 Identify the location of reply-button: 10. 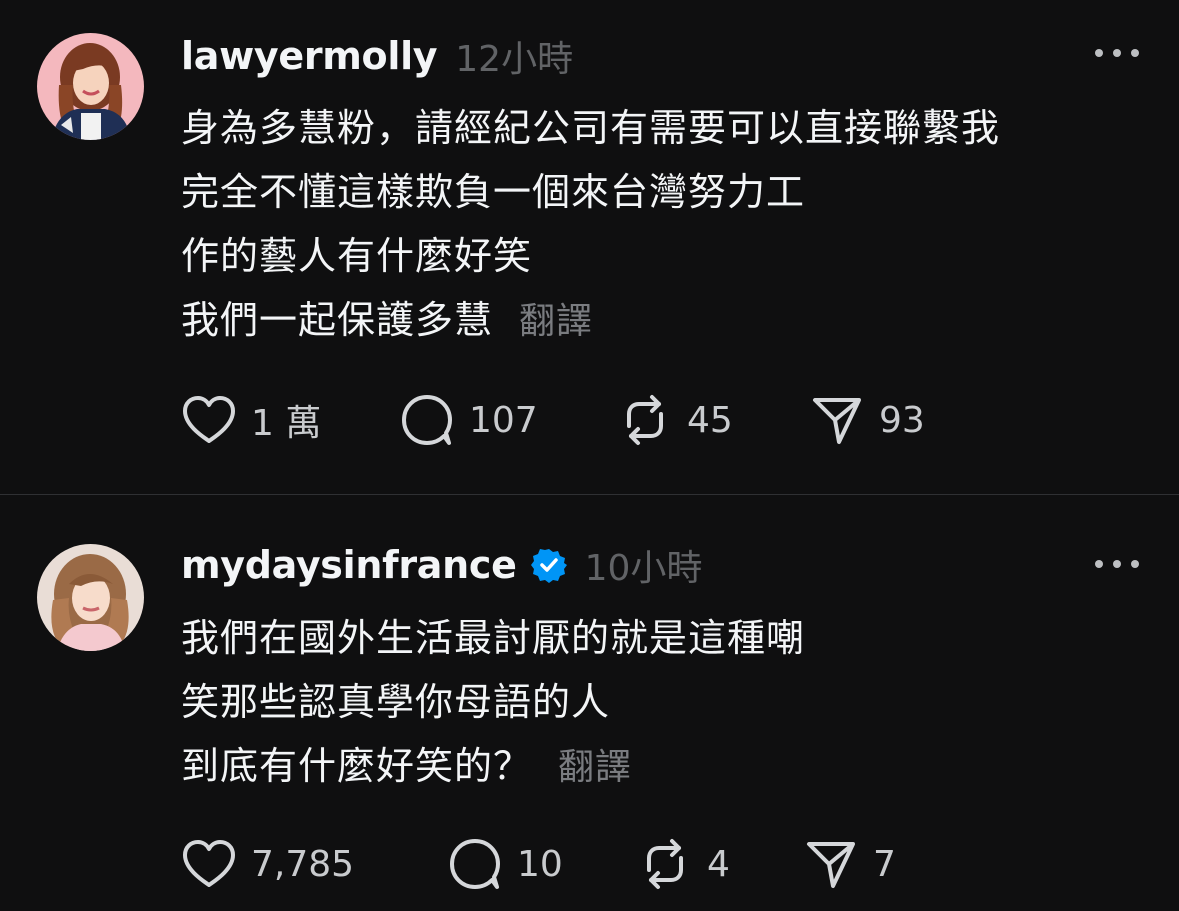
(542, 864).